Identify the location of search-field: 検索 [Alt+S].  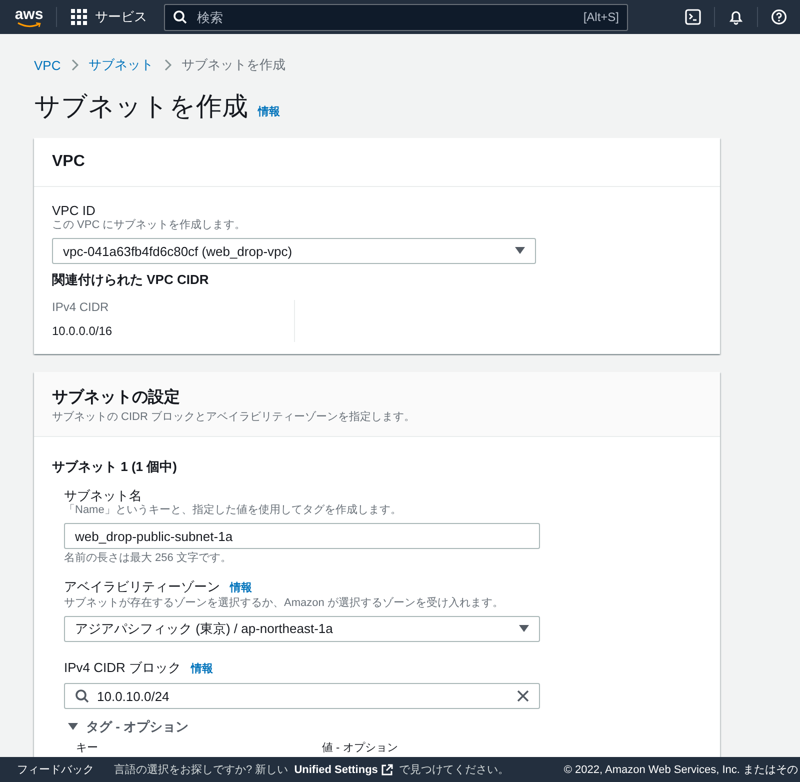
(396, 17).